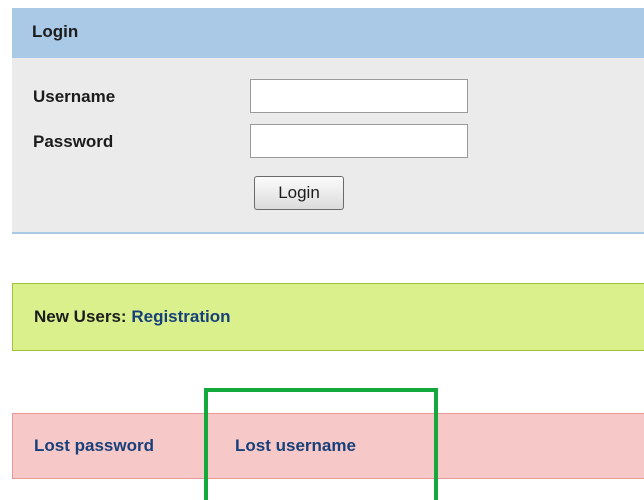  What do you see at coordinates (295, 446) in the screenshot?
I see `lost-username-link: Lost username` at bounding box center [295, 446].